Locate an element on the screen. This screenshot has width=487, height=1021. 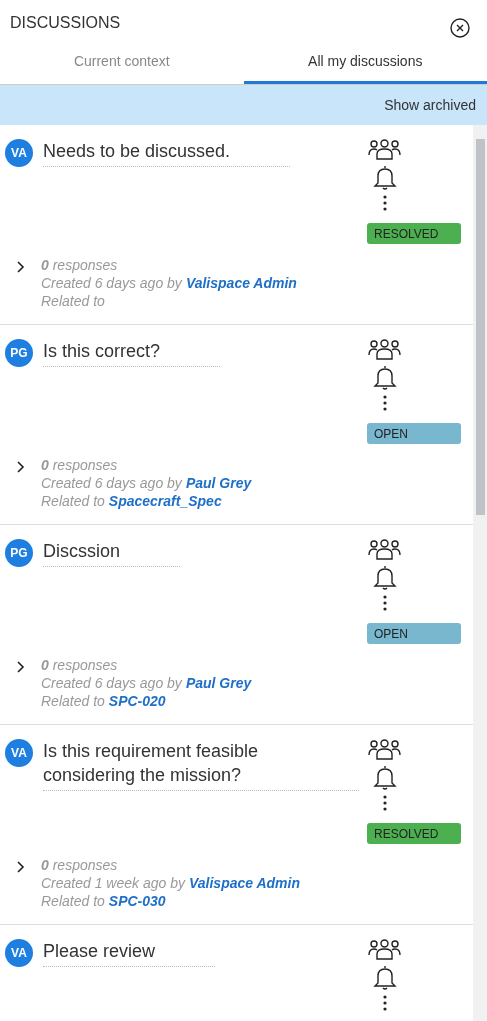
discussion-title: Discssion is located at coordinates (112, 553).